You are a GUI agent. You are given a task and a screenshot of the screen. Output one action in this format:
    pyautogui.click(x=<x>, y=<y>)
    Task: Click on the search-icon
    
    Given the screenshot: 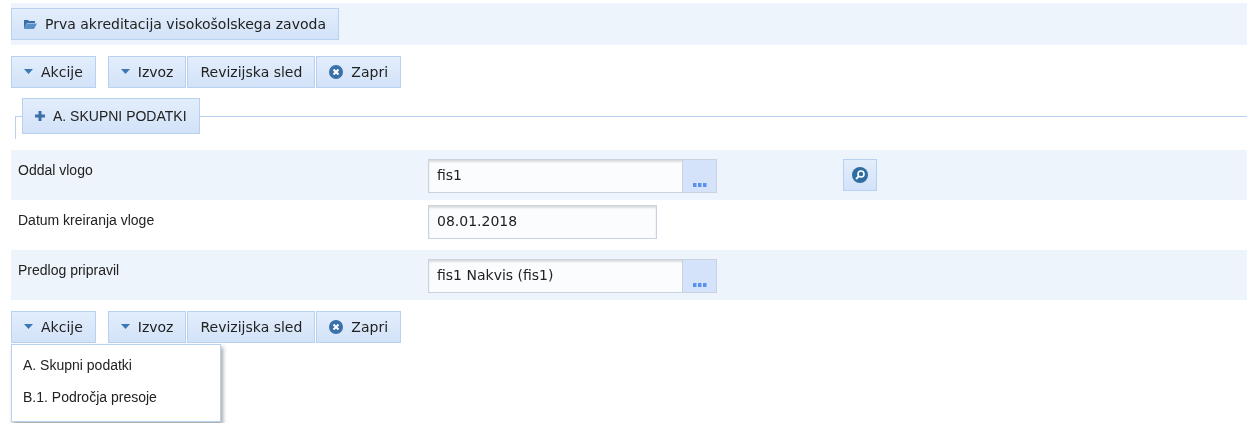 What is the action you would take?
    pyautogui.click(x=860, y=175)
    